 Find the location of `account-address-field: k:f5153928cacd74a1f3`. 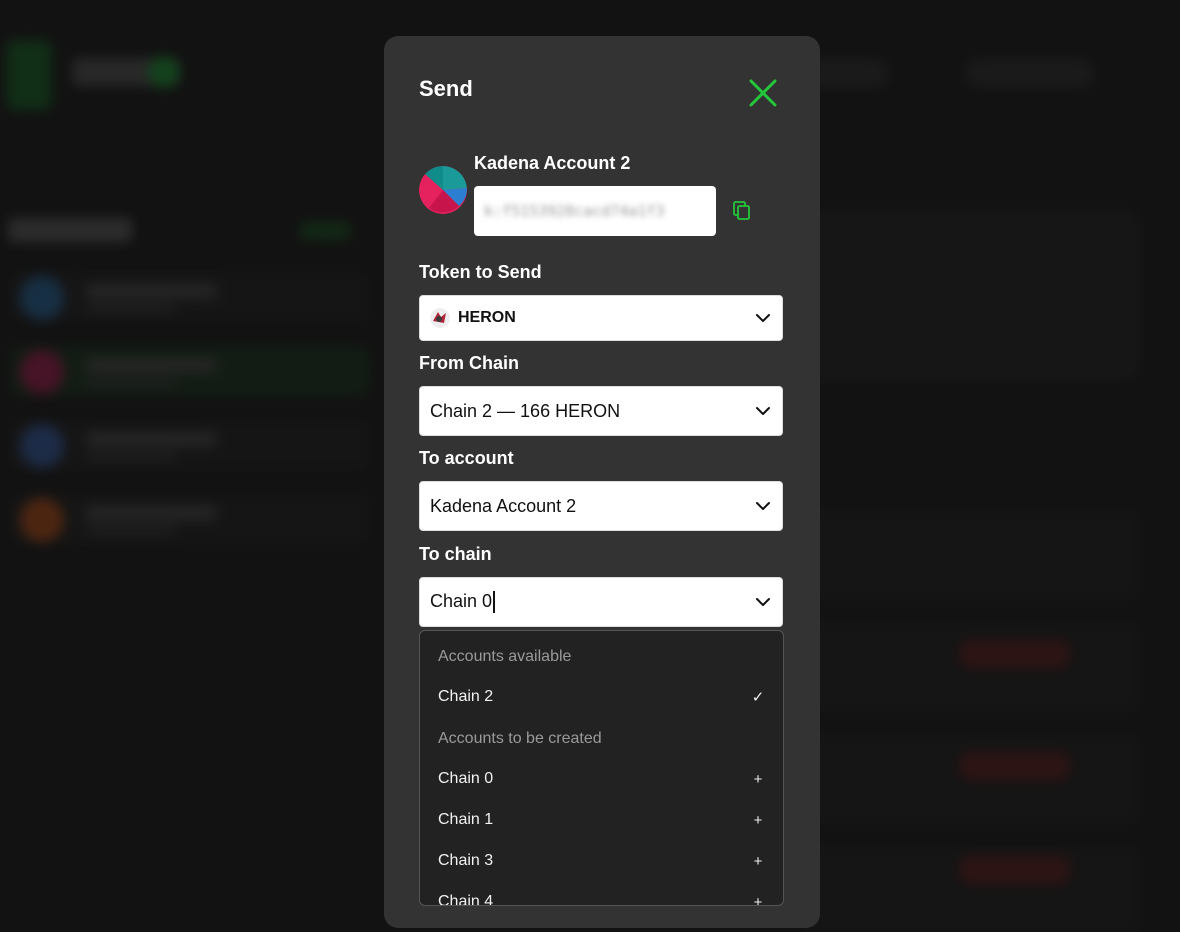

account-address-field: k:f5153928cacd74a1f3 is located at coordinates (595, 211).